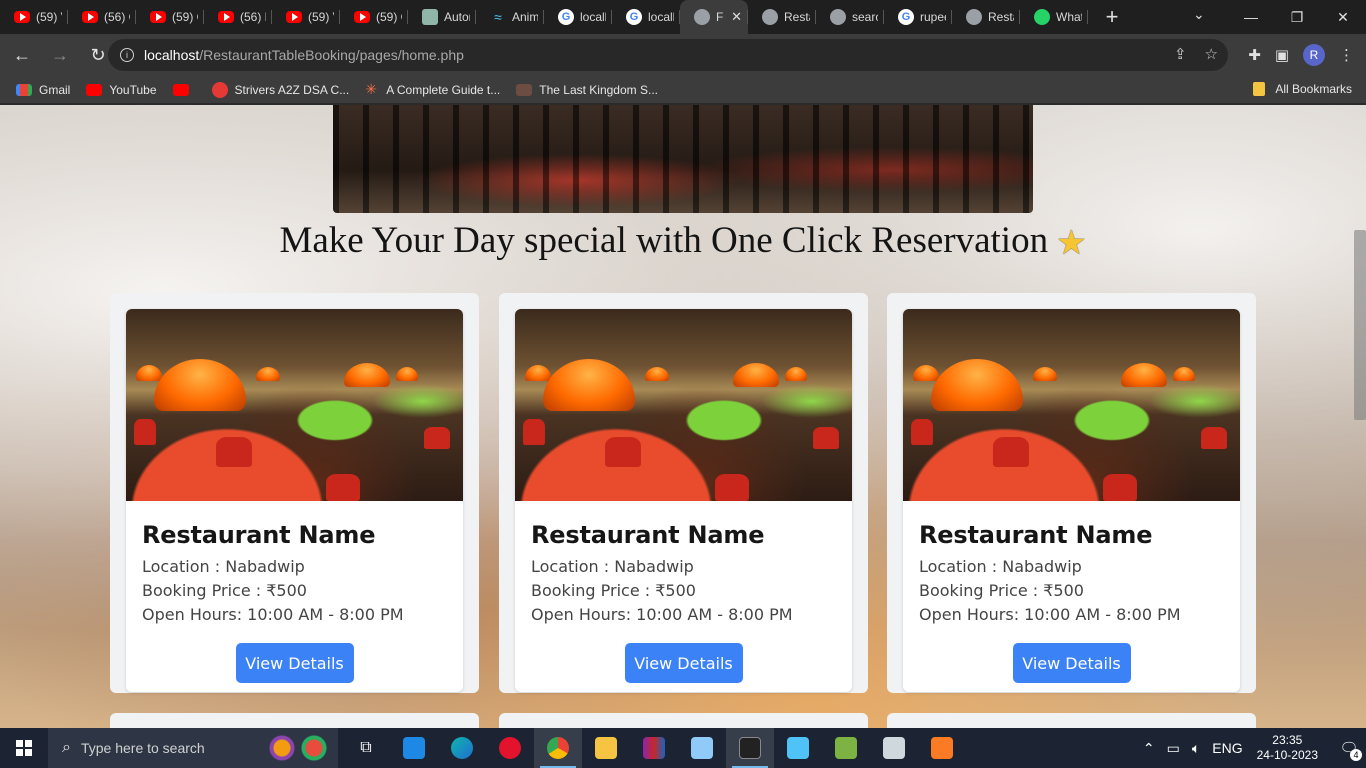 The image size is (1366, 768). What do you see at coordinates (366, 748) in the screenshot?
I see `task-view-icon: ⧉` at bounding box center [366, 748].